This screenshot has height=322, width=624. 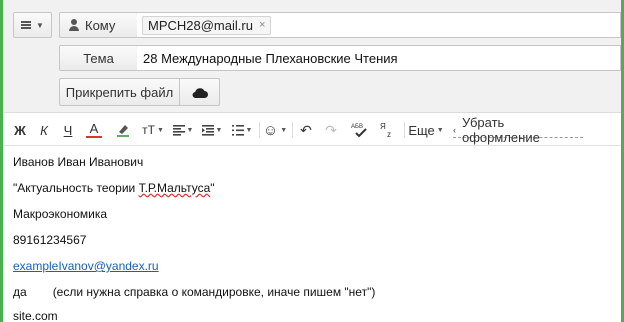 What do you see at coordinates (200, 25) in the screenshot?
I see `recipient-email: MPCH28@mail.ru` at bounding box center [200, 25].